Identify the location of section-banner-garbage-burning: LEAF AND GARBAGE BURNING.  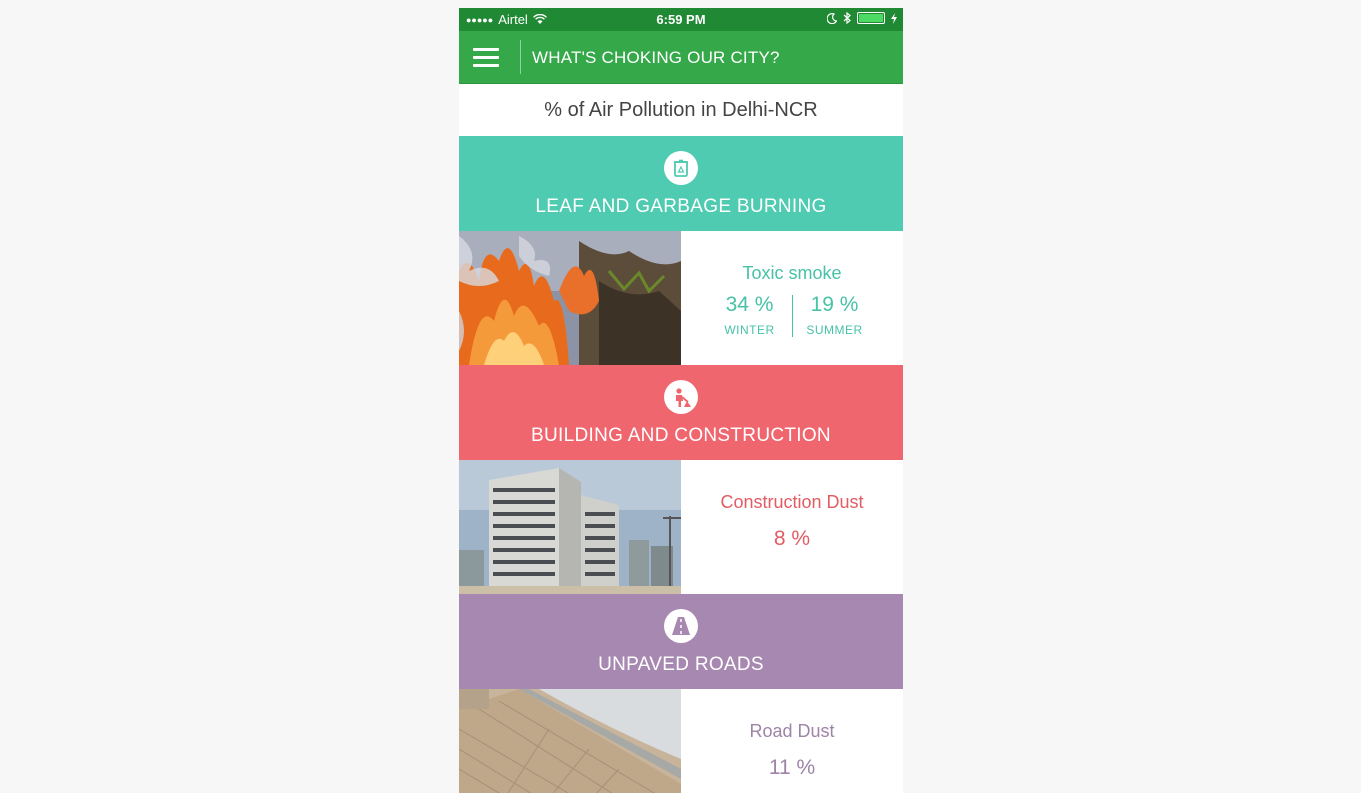
(681, 183).